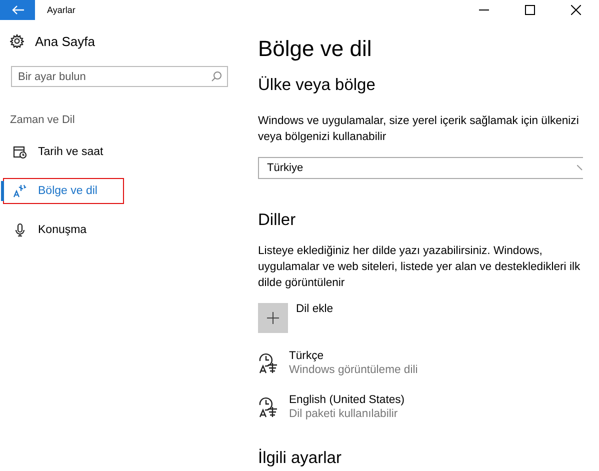  What do you see at coordinates (317, 85) in the screenshot?
I see `section-heading: Ülke veya bölge` at bounding box center [317, 85].